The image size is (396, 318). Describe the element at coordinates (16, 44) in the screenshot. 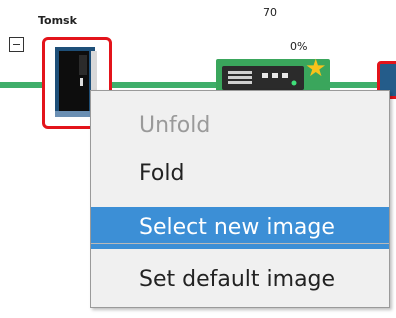

I see `minus-box-icon` at that location.